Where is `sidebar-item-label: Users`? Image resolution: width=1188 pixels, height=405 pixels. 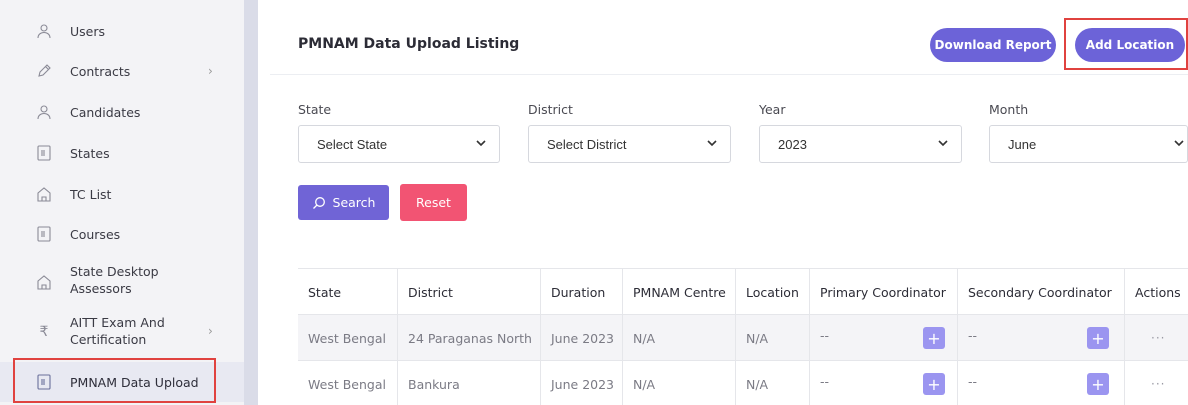 sidebar-item-label: Users is located at coordinates (88, 31).